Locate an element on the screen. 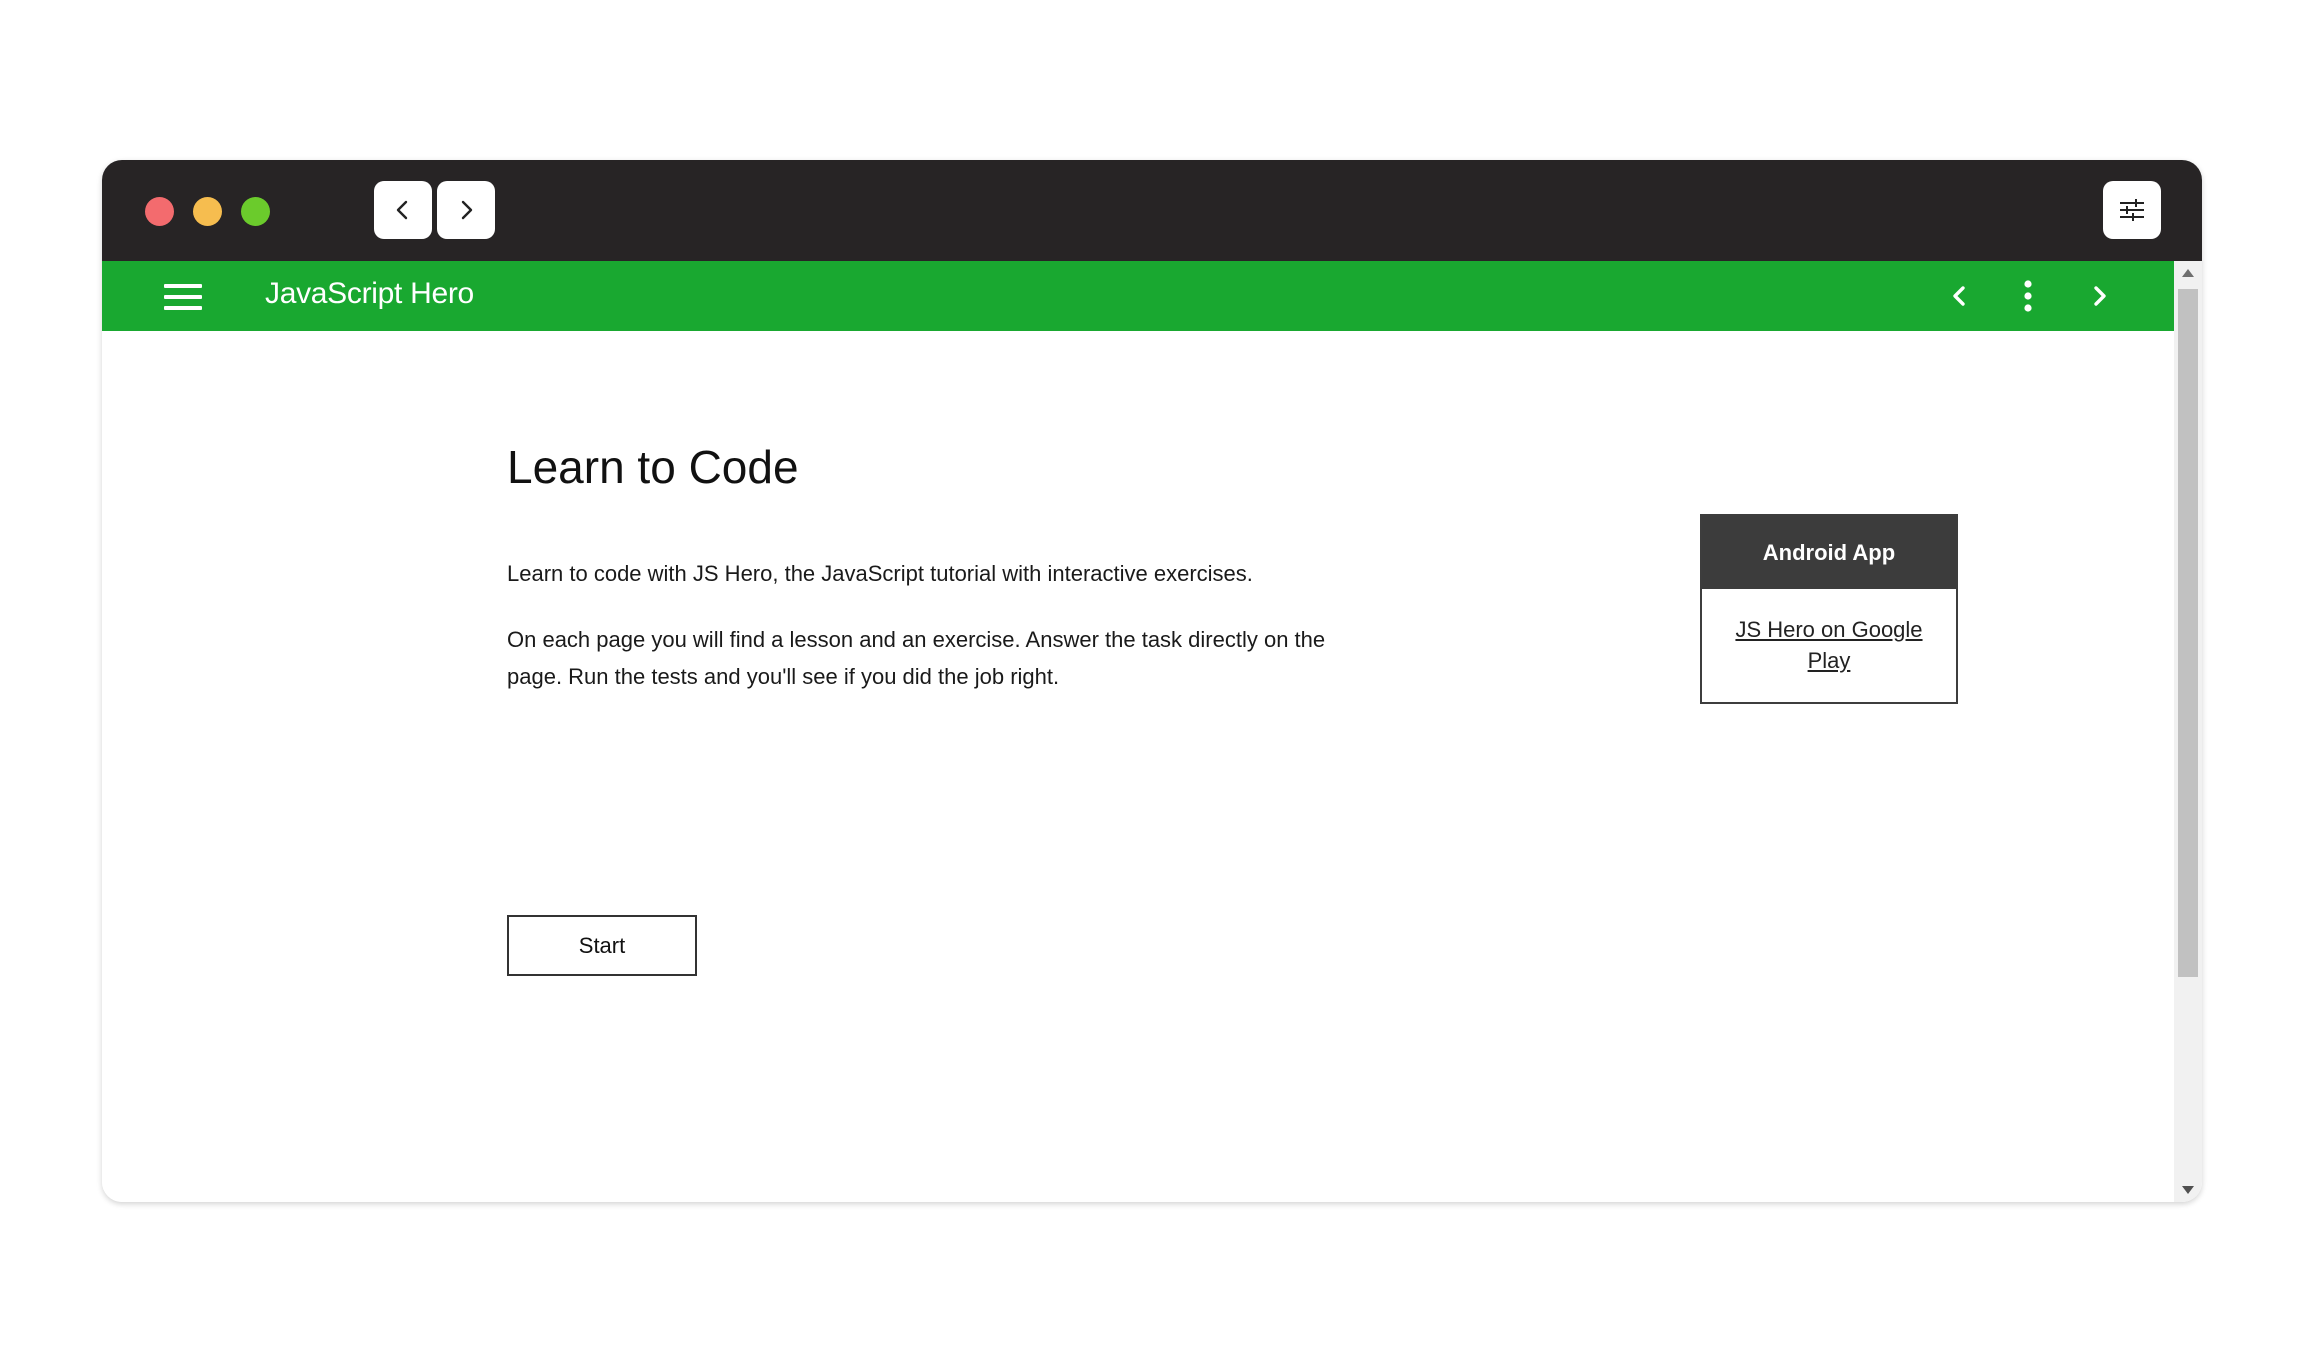 The width and height of the screenshot is (2300, 1358). triangle-up-icon is located at coordinates (2188, 273).